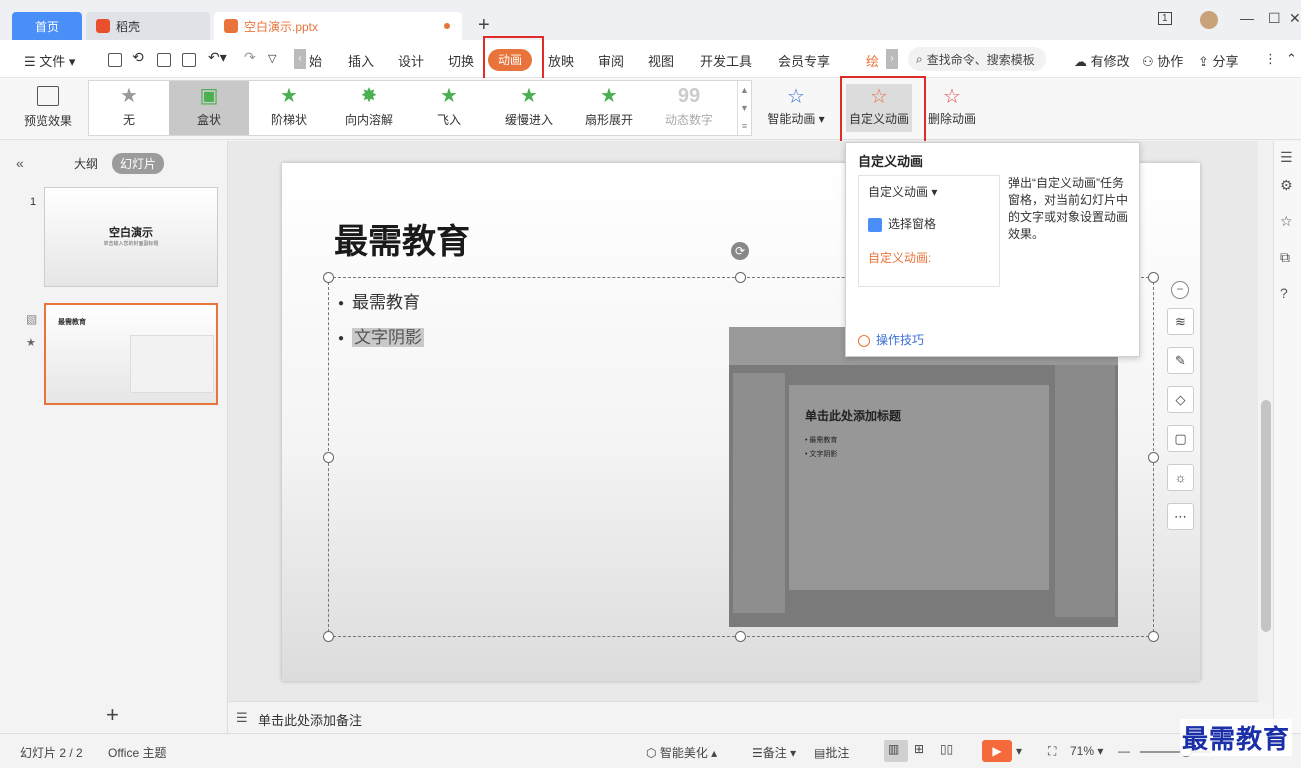 The width and height of the screenshot is (1301, 768). Describe the element at coordinates (744, 108) in the screenshot. I see `gallery-scroll: ▲ ▼ ≡` at that location.